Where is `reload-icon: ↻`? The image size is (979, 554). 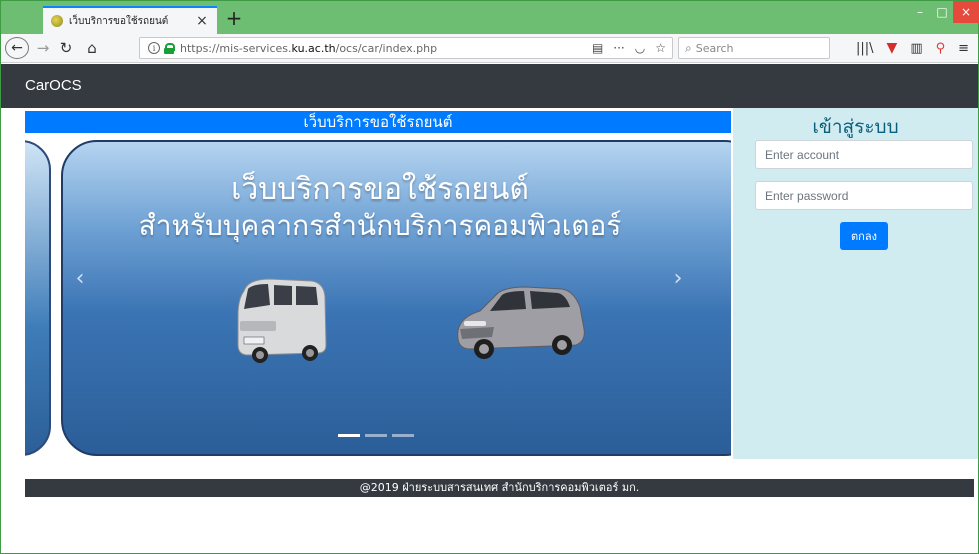 reload-icon: ↻ is located at coordinates (66, 48).